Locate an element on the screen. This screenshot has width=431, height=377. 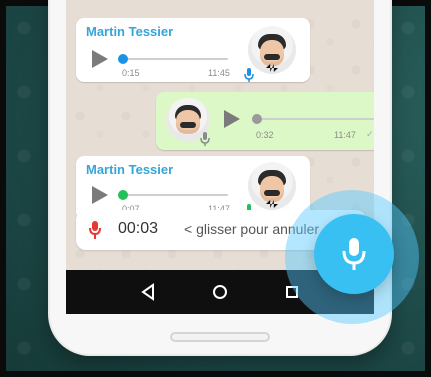
voice-message-incoming-1: Martin Tessier 0:15 11:45 is located at coordinates (193, 50).